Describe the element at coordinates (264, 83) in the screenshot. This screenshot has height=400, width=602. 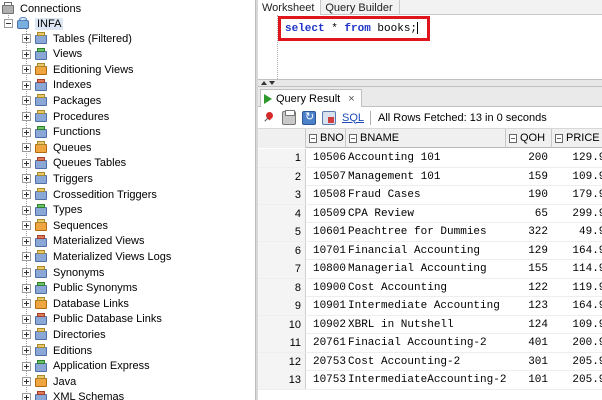
I see `collapse-up-icon` at that location.